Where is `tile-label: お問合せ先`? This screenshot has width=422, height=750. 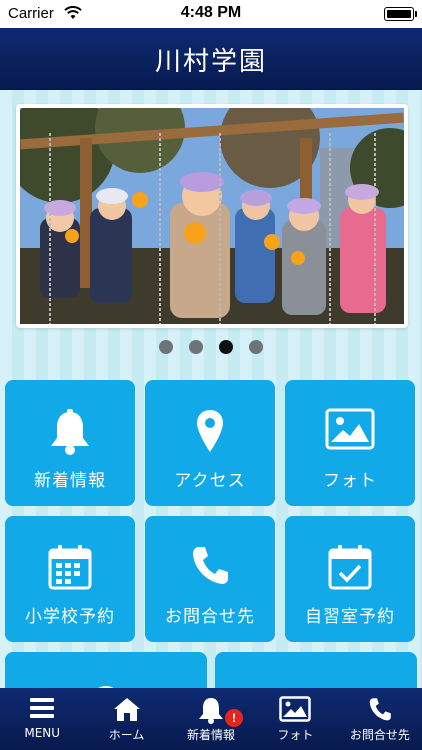 tile-label: お問合せ先 is located at coordinates (210, 617).